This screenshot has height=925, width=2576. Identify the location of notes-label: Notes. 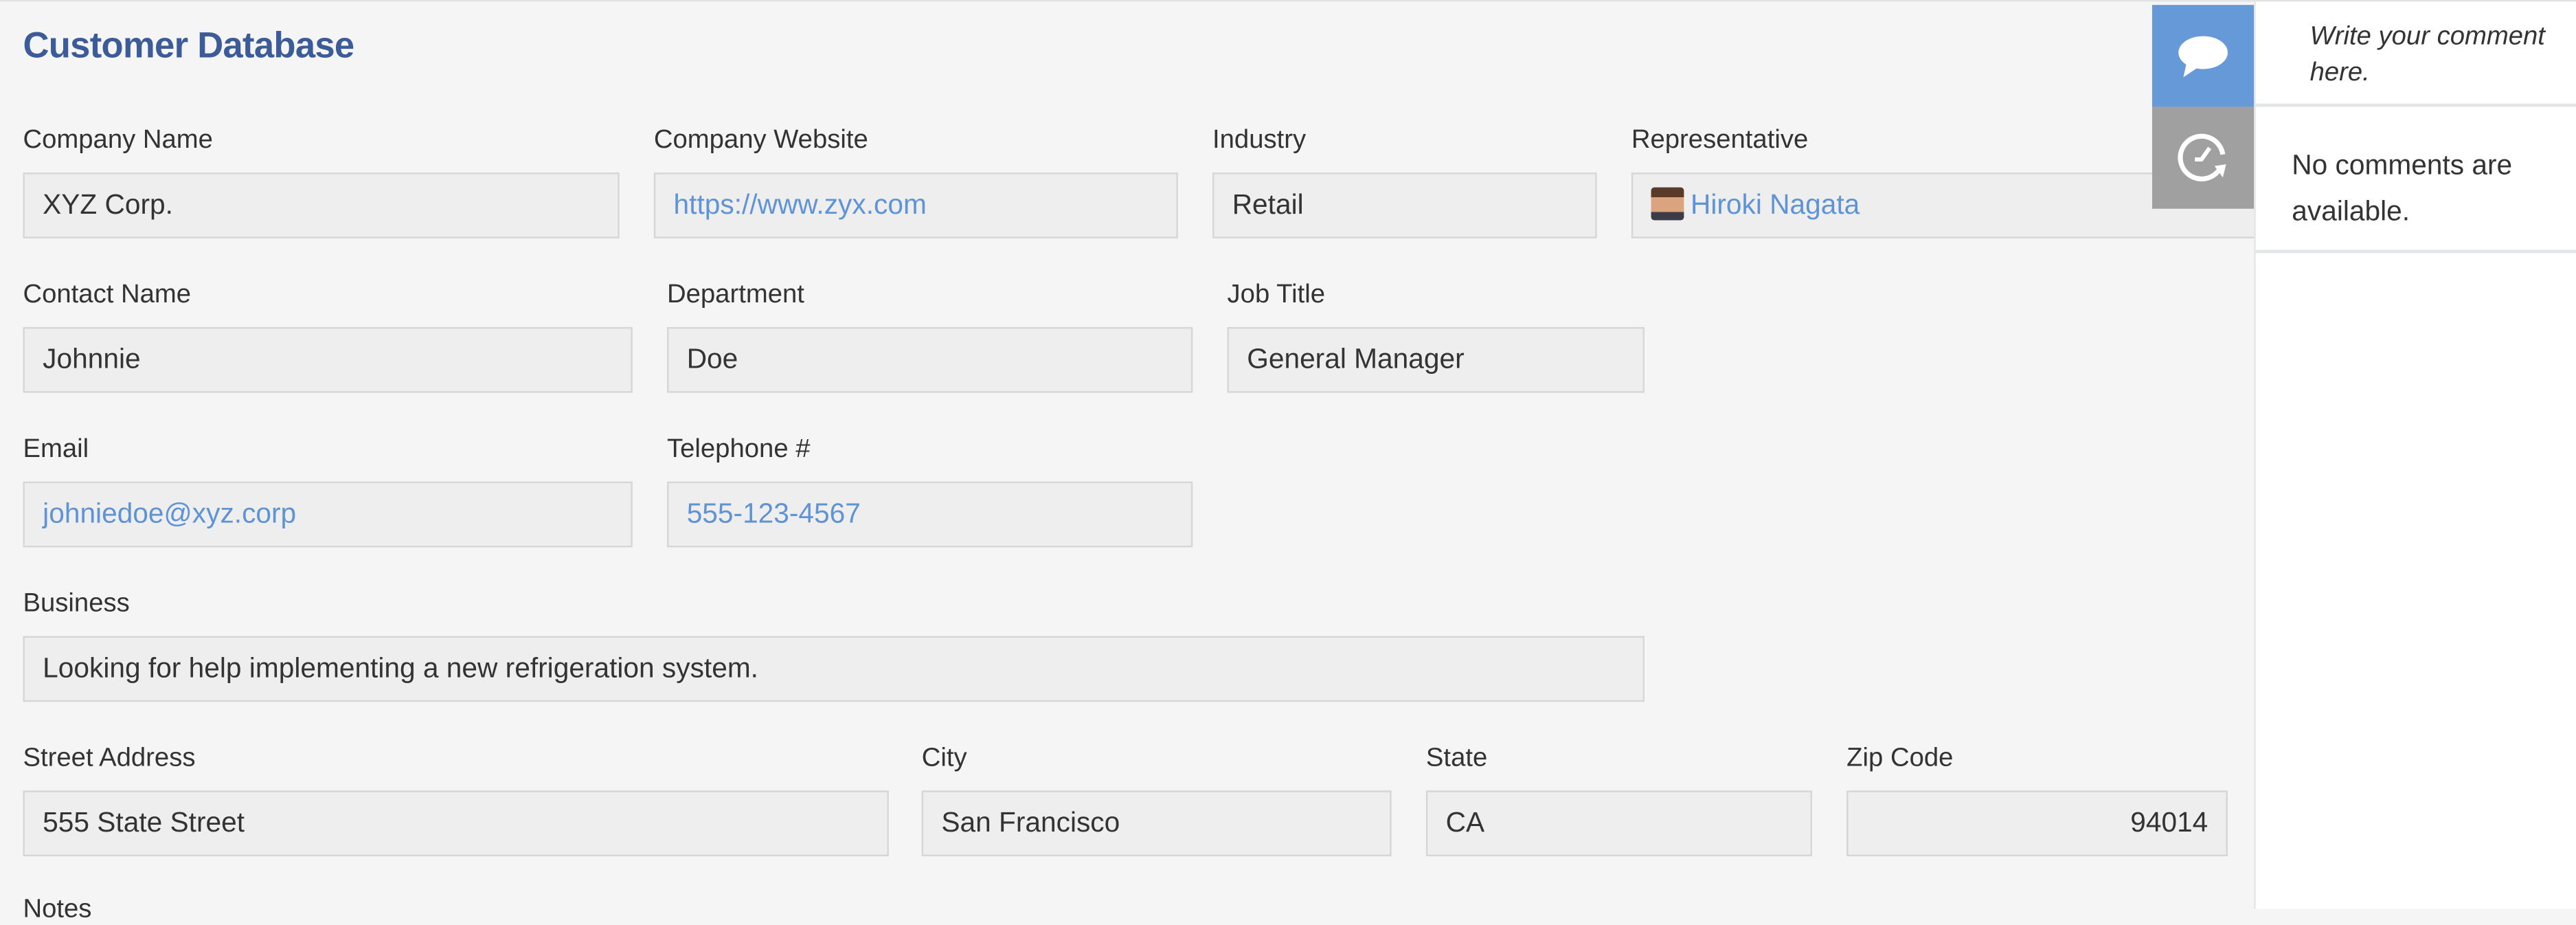
(57, 909).